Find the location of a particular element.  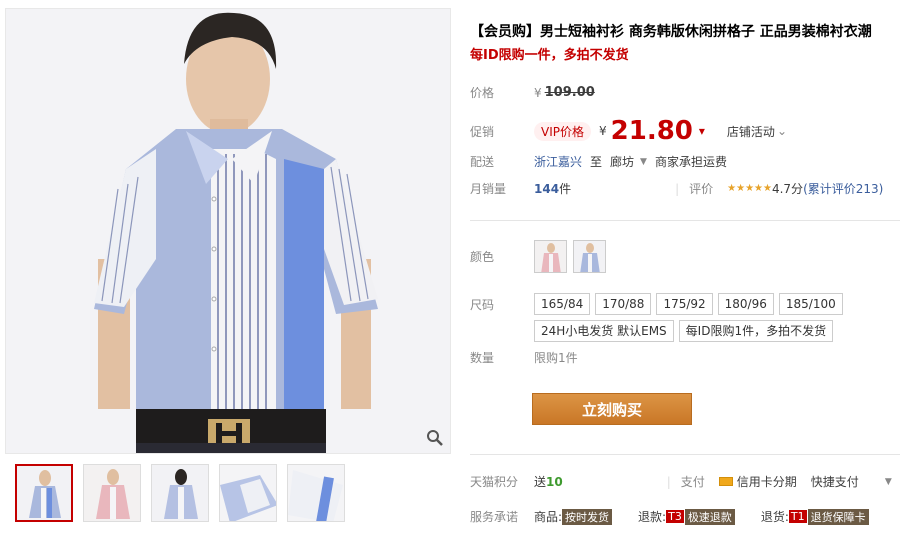

shipping-row: 配送 浙江嘉兴 至 廊坊 ▼ 商家承担运费 is located at coordinates (598, 161).